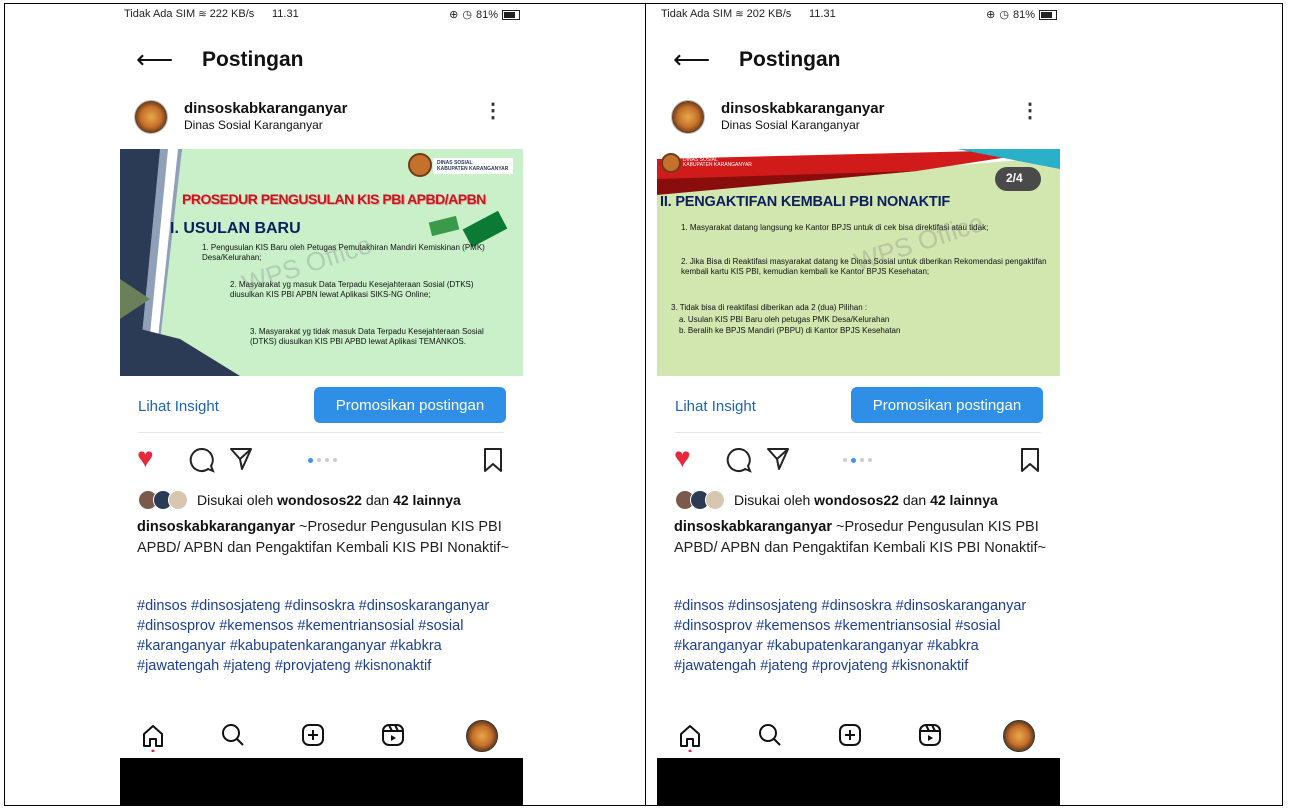 The height and width of the screenshot is (809, 1289). I want to click on status-network: Tidak Ada SIM ≋ 222 KB/s, so click(189, 14).